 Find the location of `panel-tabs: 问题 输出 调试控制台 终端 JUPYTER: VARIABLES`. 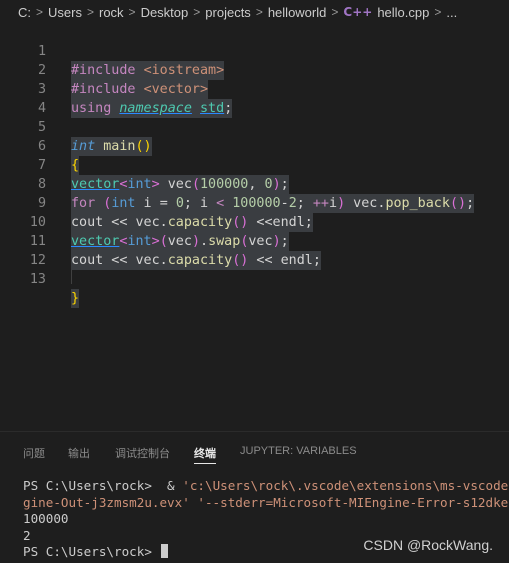

panel-tabs: 问题 输出 调试控制台 终端 JUPYTER: VARIABLES is located at coordinates (254, 451).